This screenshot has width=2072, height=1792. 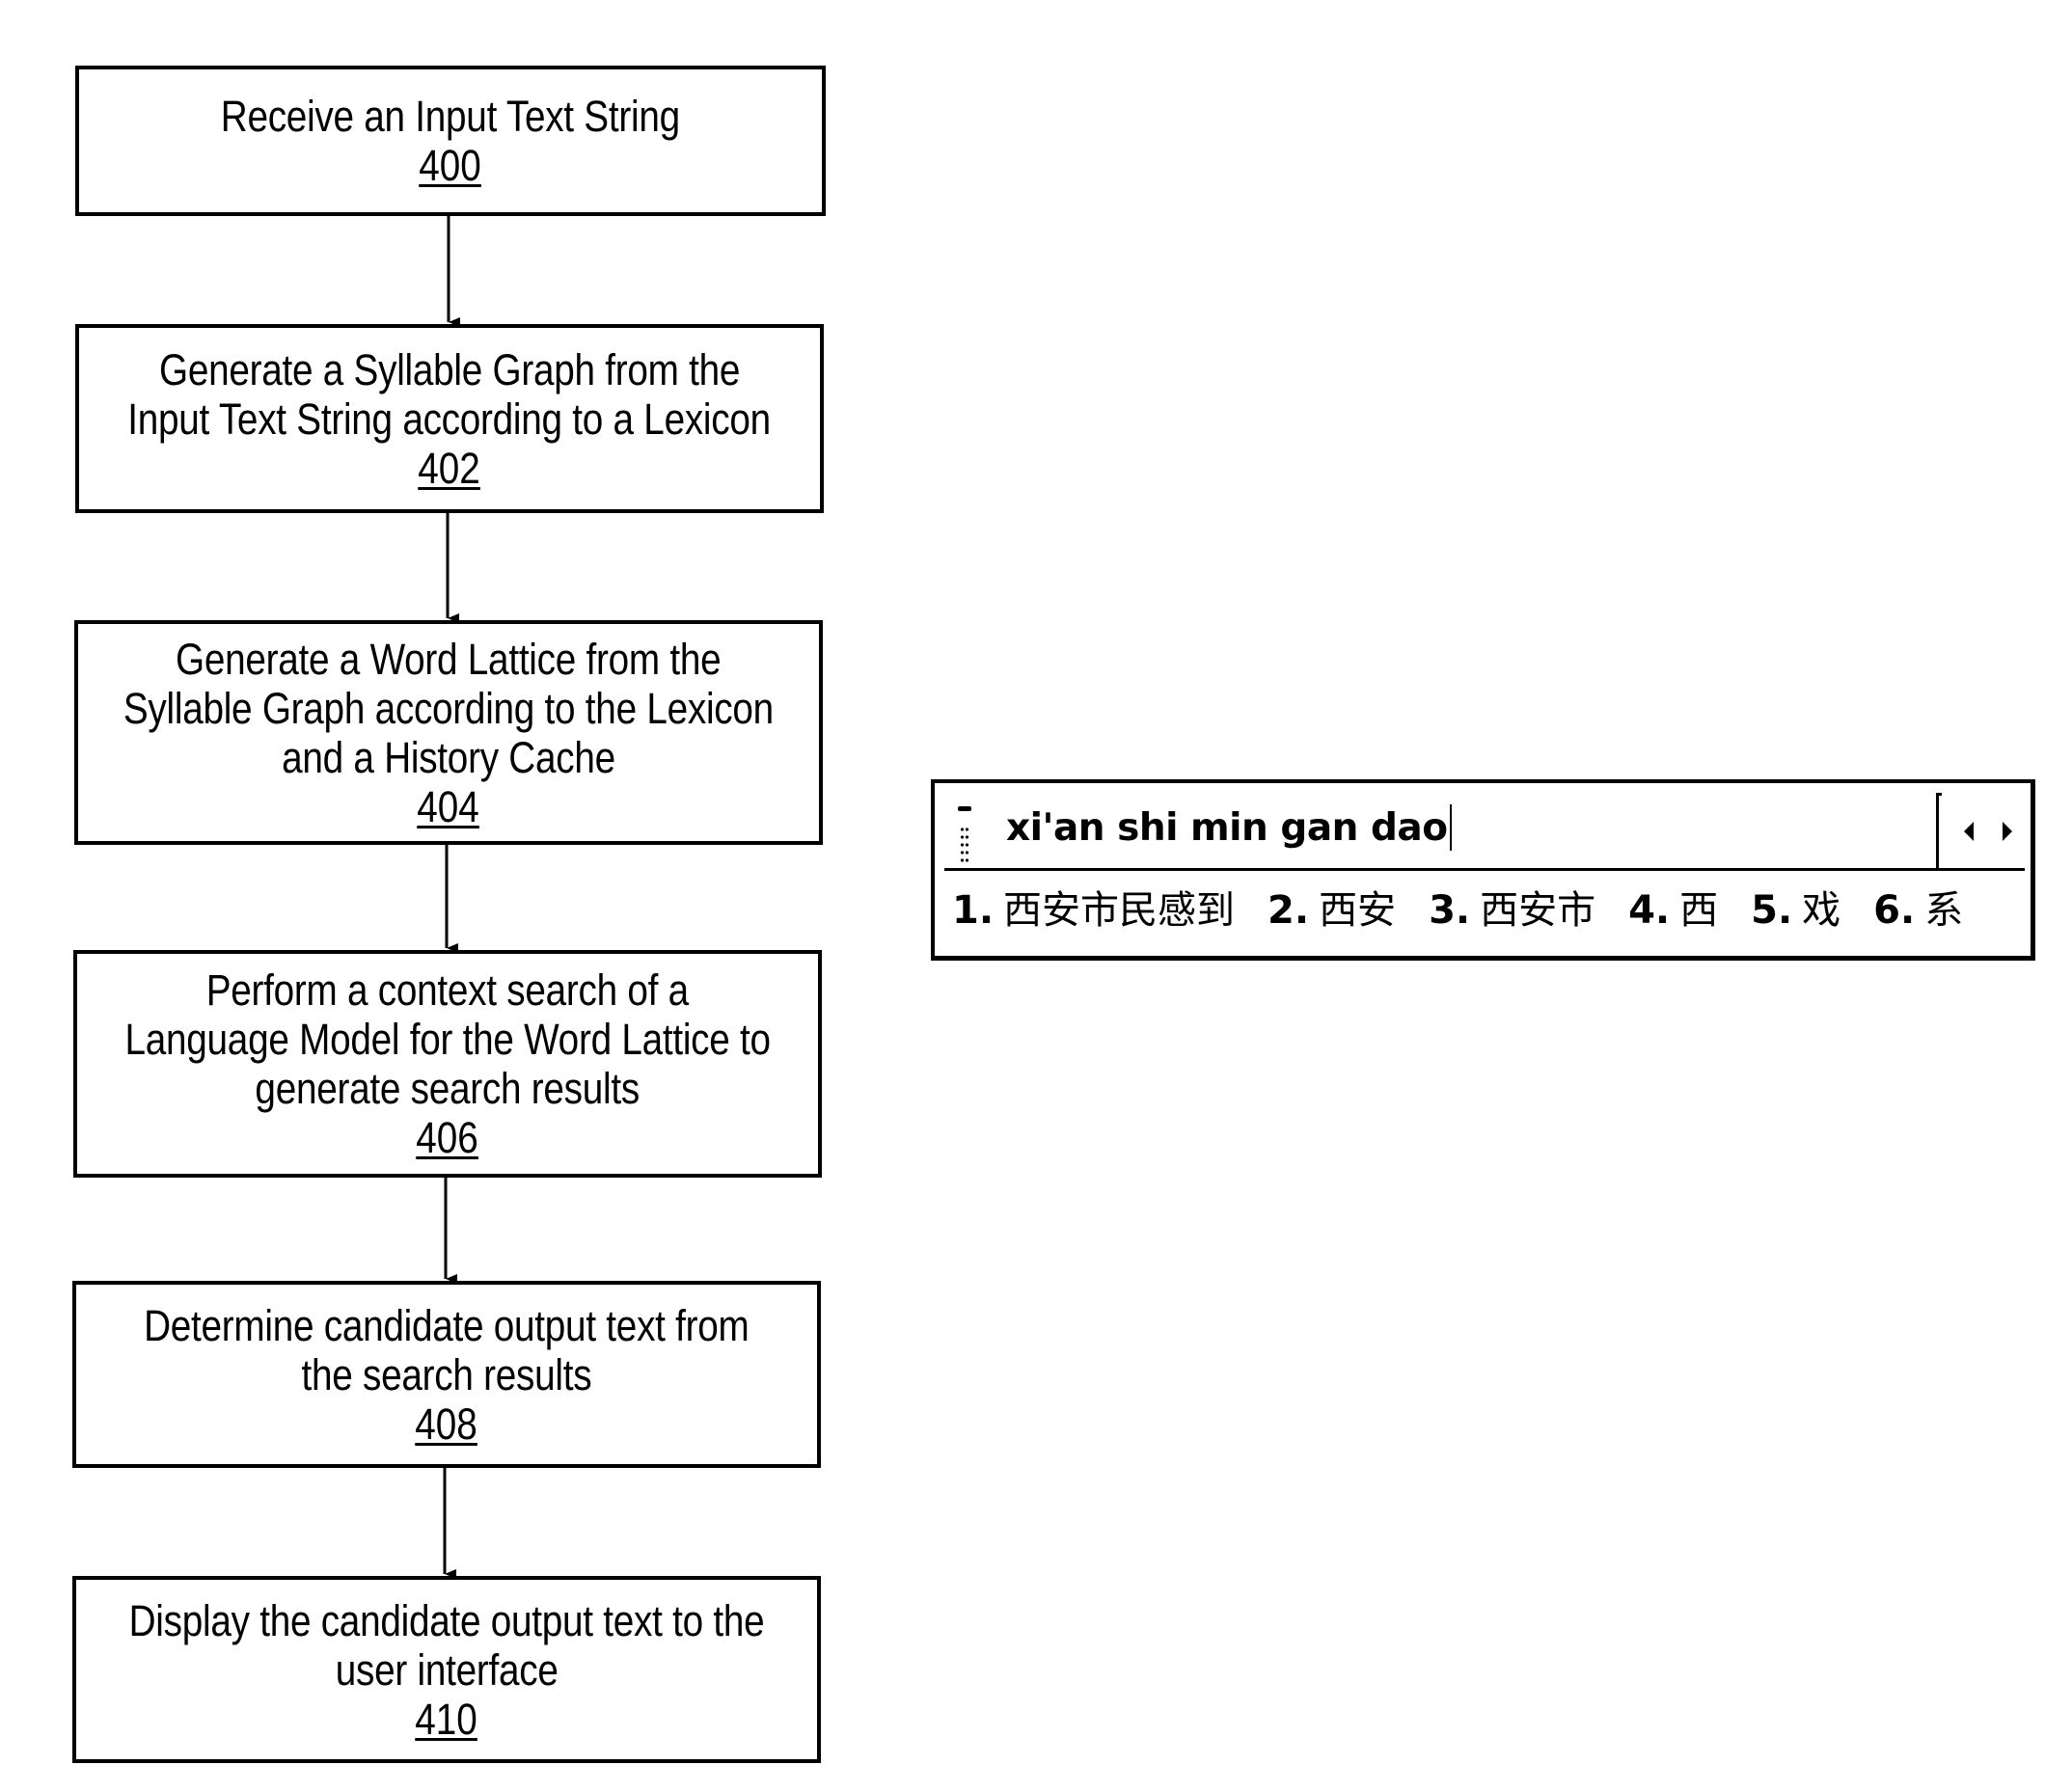 I want to click on step-label-line: Input Text String according to a Lexicon, so click(x=449, y=419).